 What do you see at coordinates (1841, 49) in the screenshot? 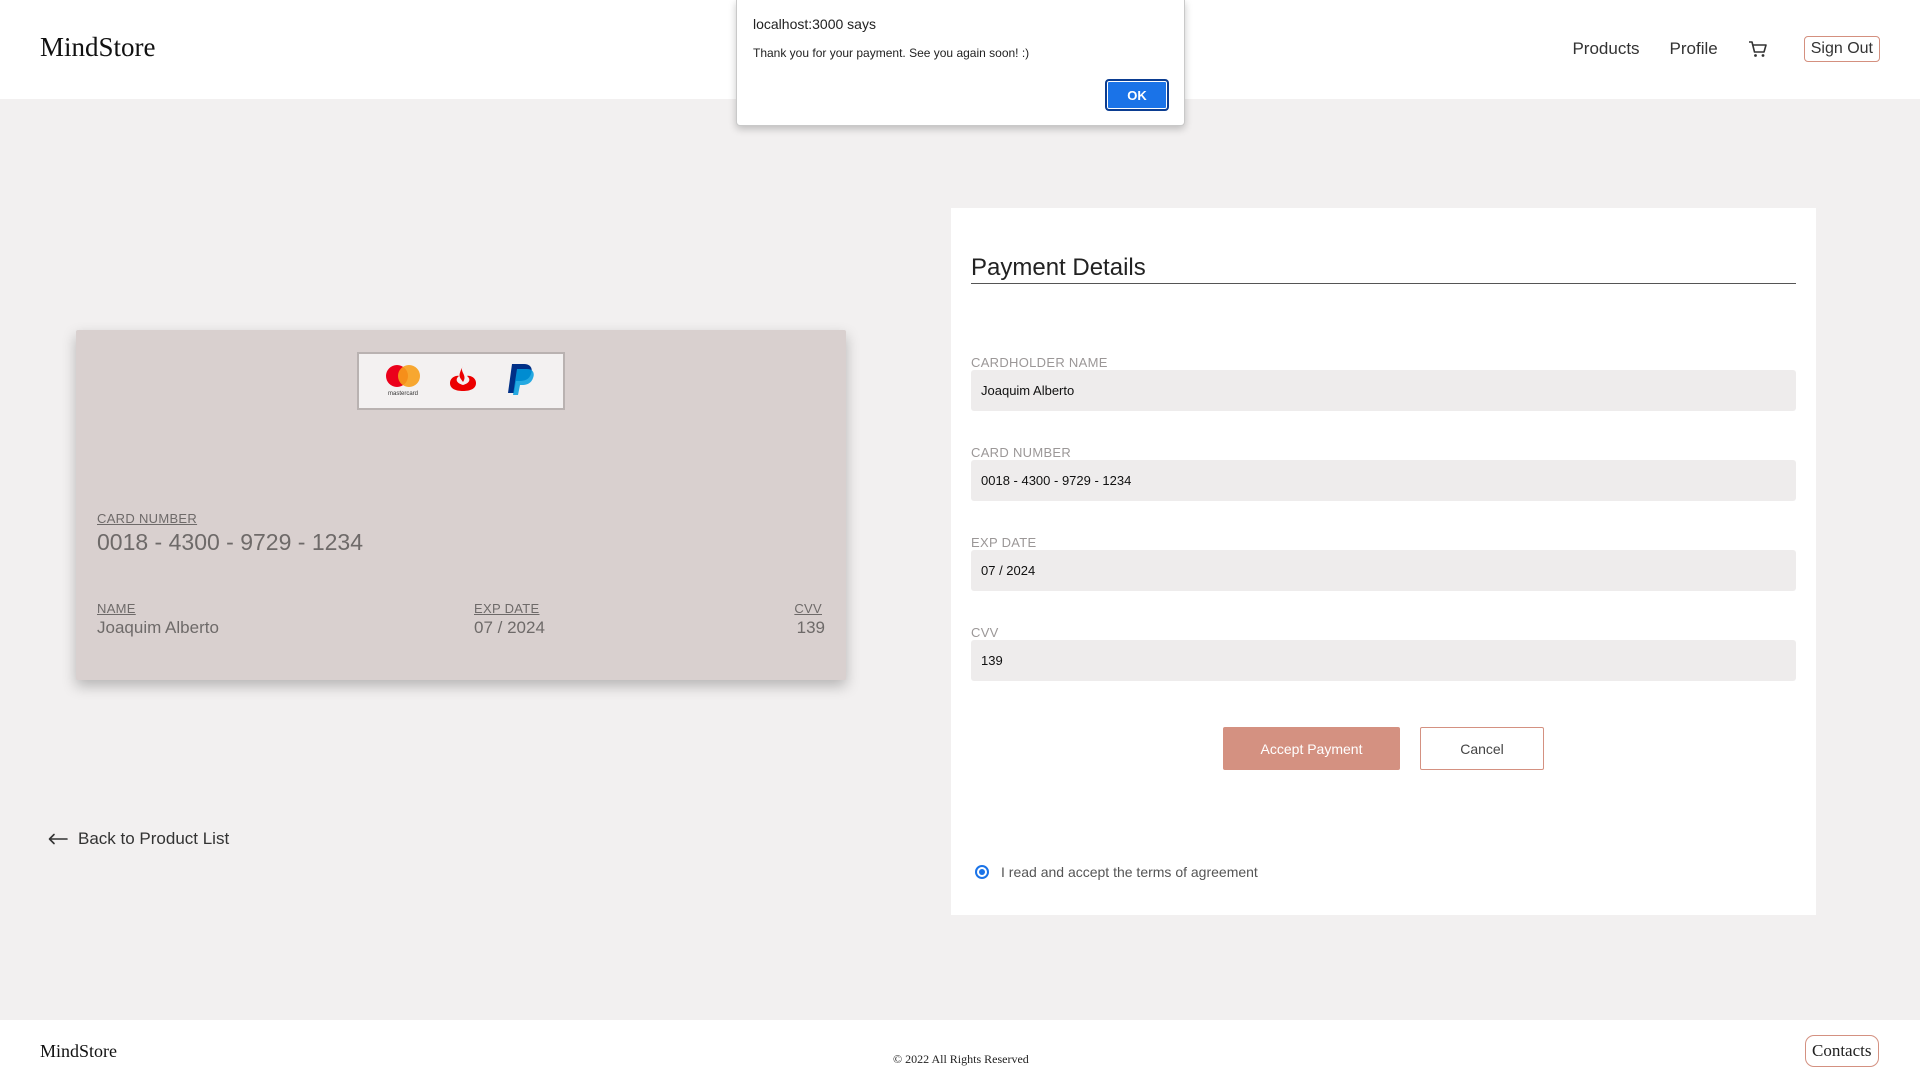
I see `sign-out-button: Sign Out` at bounding box center [1841, 49].